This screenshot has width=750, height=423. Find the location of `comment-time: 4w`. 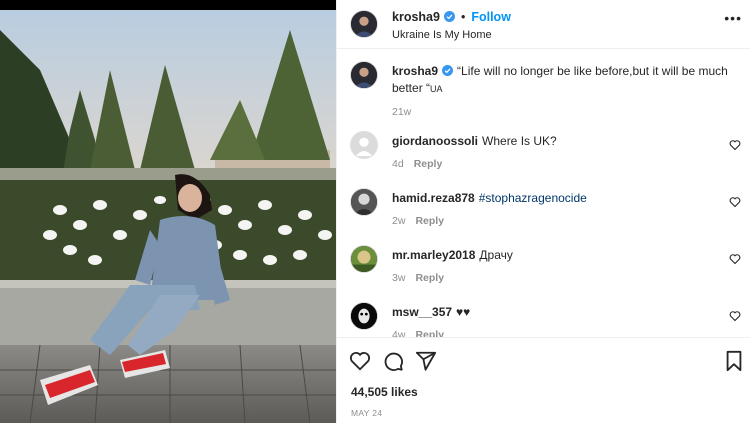

comment-time: 4w is located at coordinates (398, 332).